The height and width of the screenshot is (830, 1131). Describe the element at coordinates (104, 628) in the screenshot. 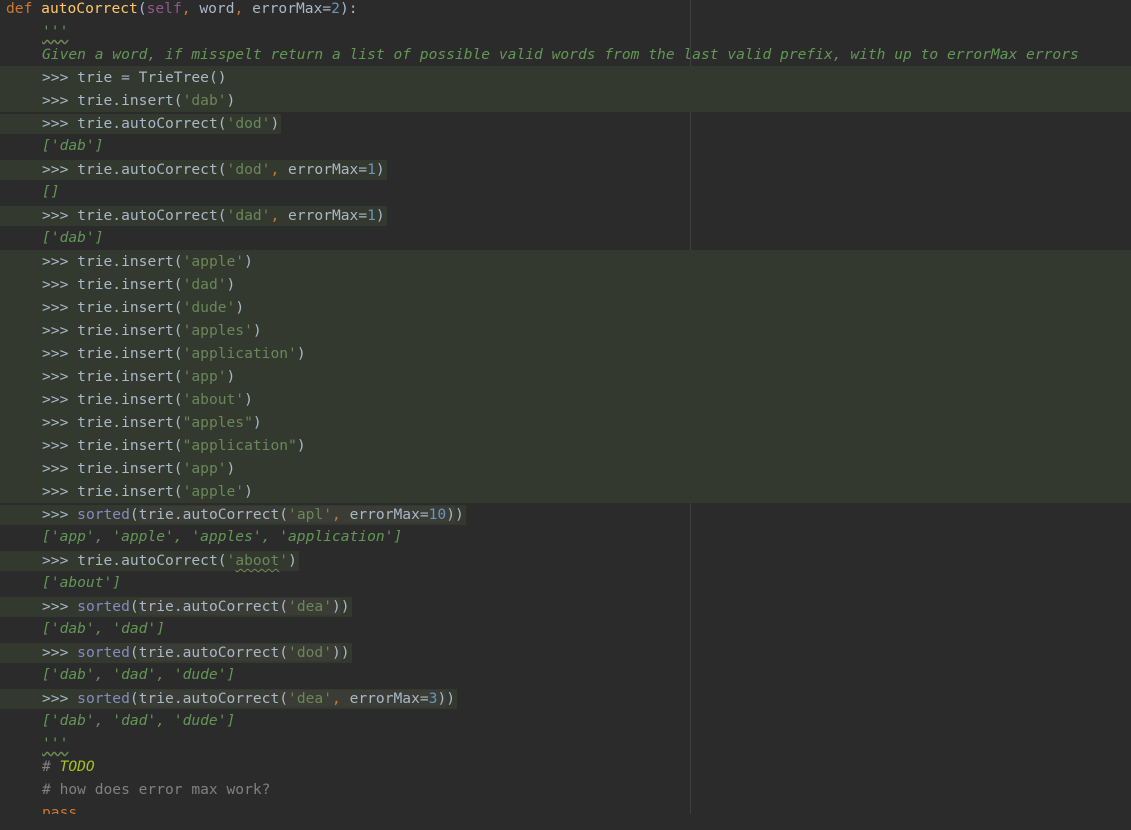

I see `doctest-output: ['dab', 'dad']` at that location.